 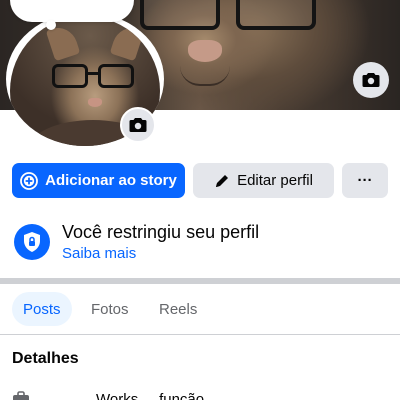 I want to click on edit-profile-button: Editar perfil, so click(x=263, y=180).